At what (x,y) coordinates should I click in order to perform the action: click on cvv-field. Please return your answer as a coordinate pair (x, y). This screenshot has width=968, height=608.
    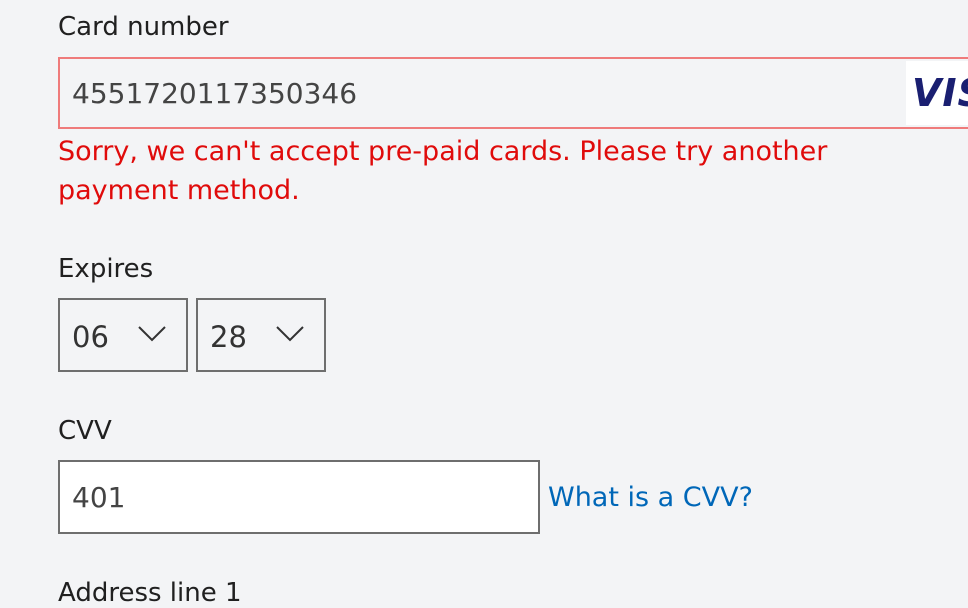
    Looking at the image, I should click on (299, 497).